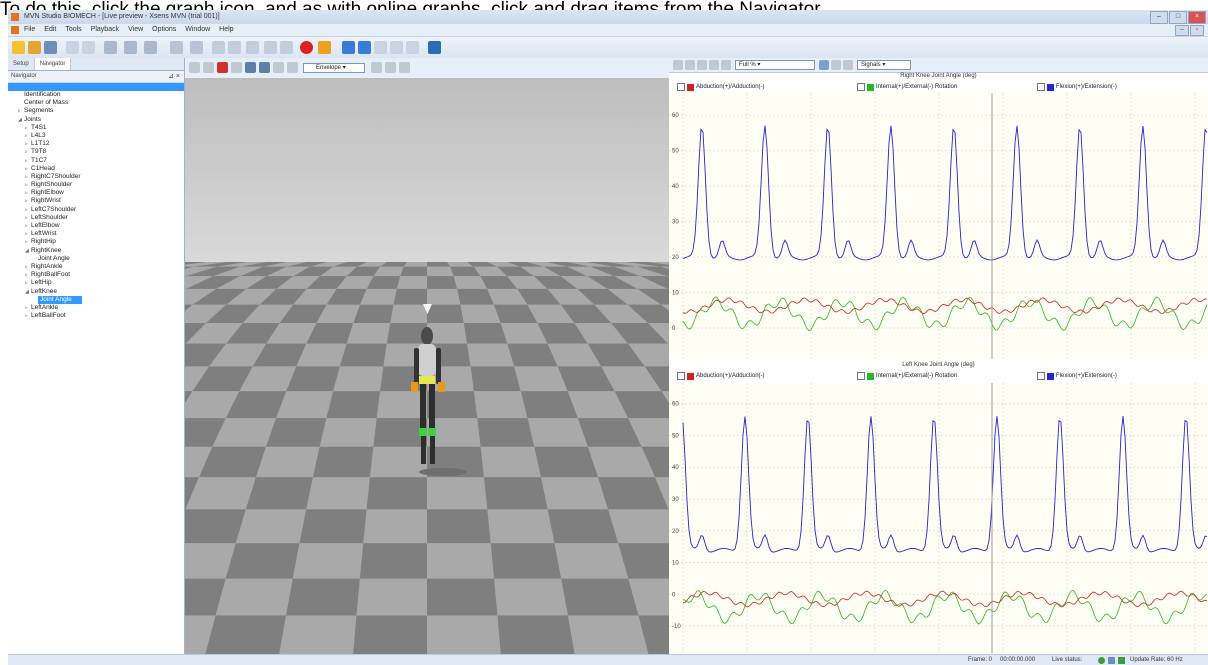 Image resolution: width=1208 pixels, height=665 pixels. Describe the element at coordinates (174, 76) in the screenshot. I see `pin-close-icon: ⊿ ×` at that location.